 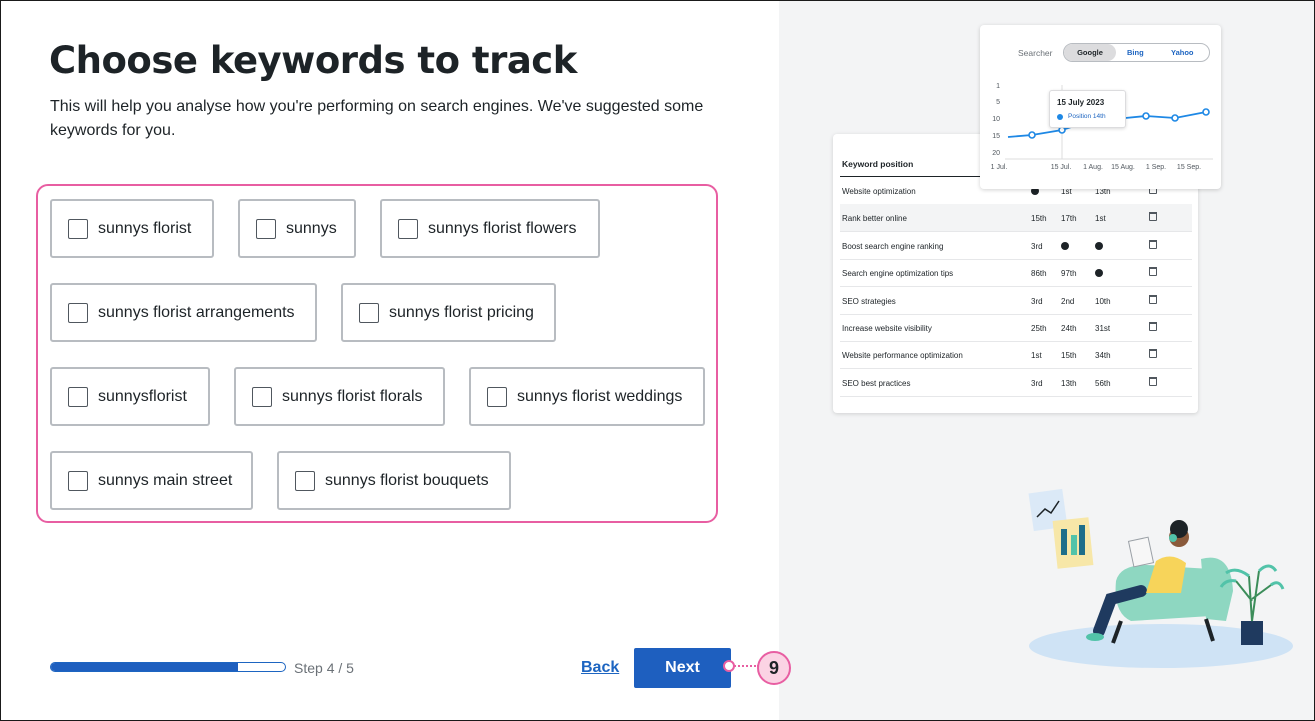 I want to click on tooltip-series-dot, so click(x=1060, y=117).